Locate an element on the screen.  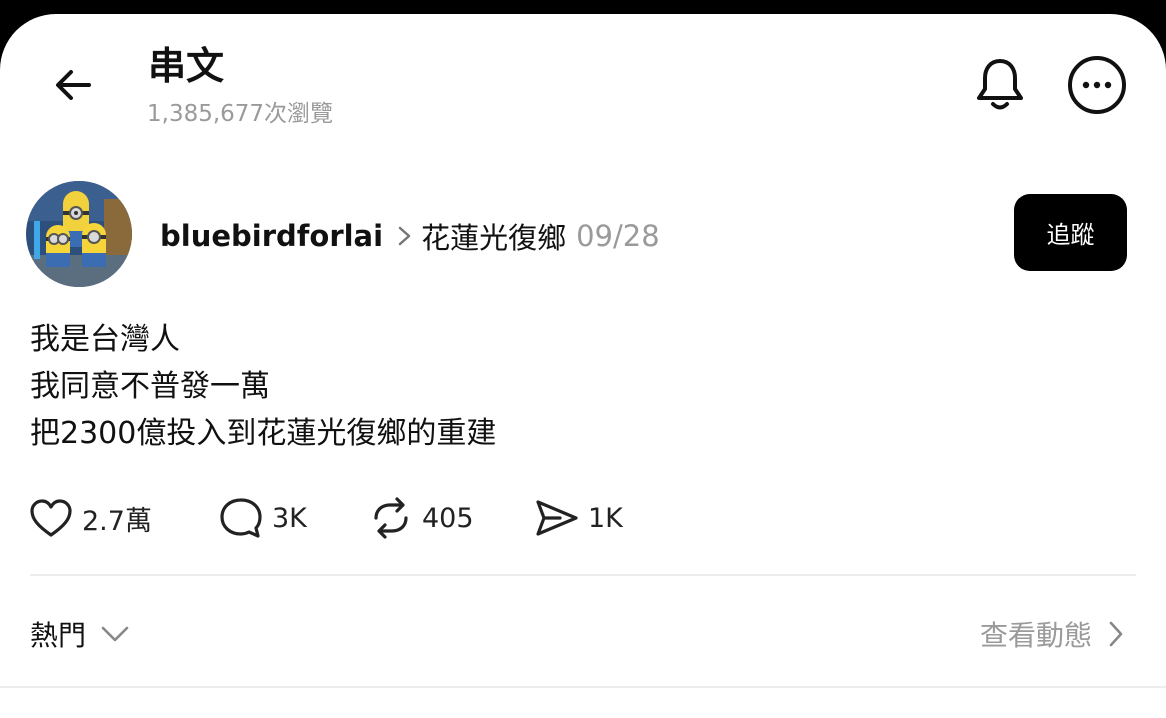
comment-icon is located at coordinates (241, 518).